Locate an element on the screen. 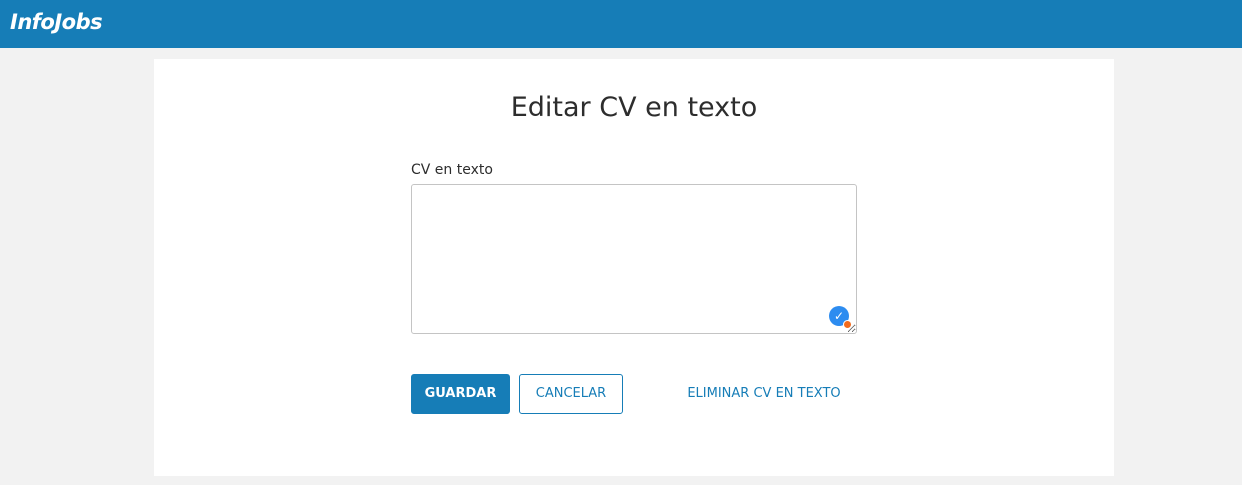  delete-cv-text-link: ELIMINAR CV EN TEXTO is located at coordinates (764, 394).